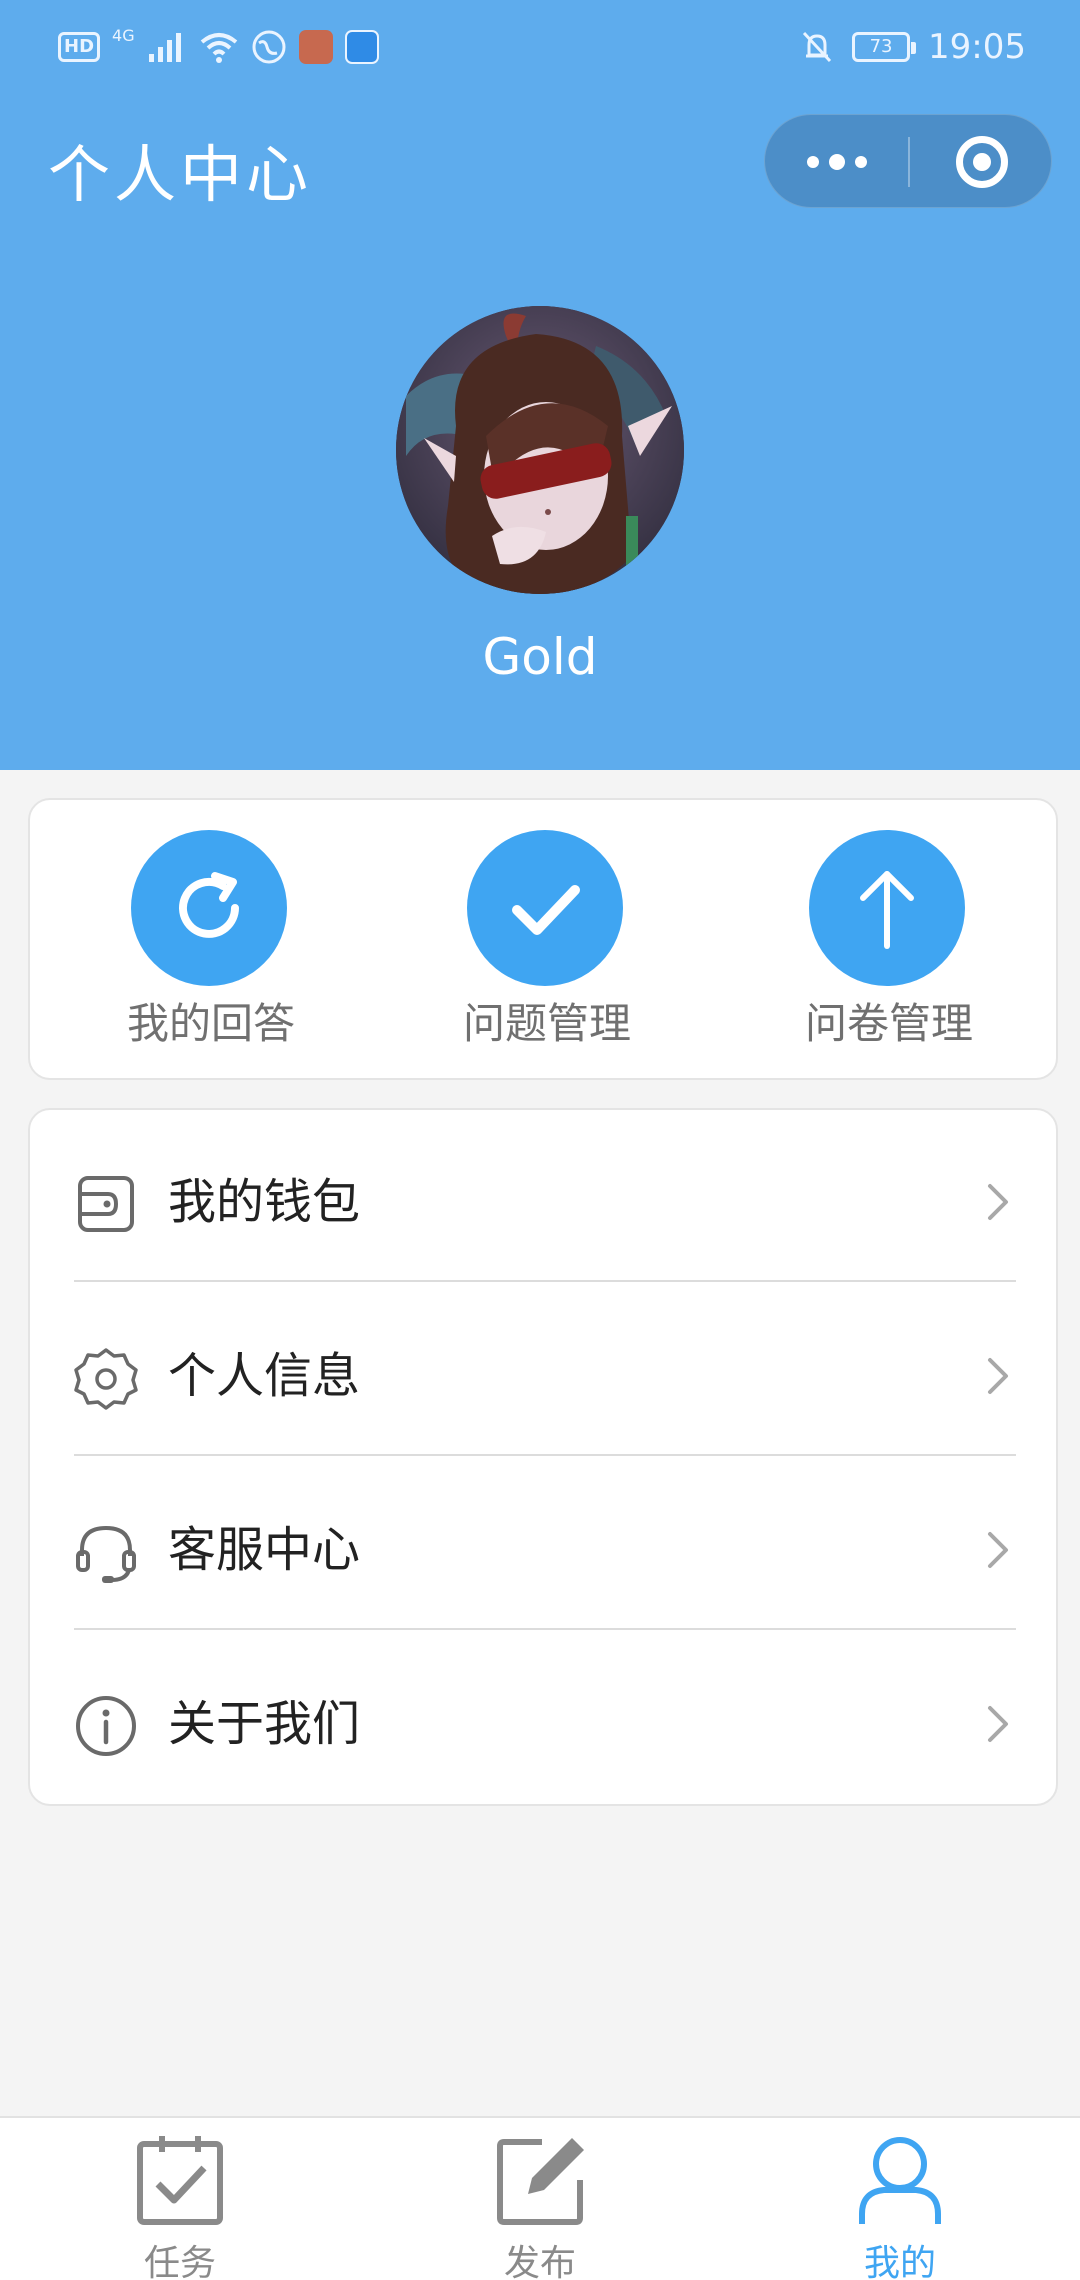 The image size is (1080, 2280). Describe the element at coordinates (545, 1196) in the screenshot. I see `menu-item-wallet: 我的钱包` at that location.